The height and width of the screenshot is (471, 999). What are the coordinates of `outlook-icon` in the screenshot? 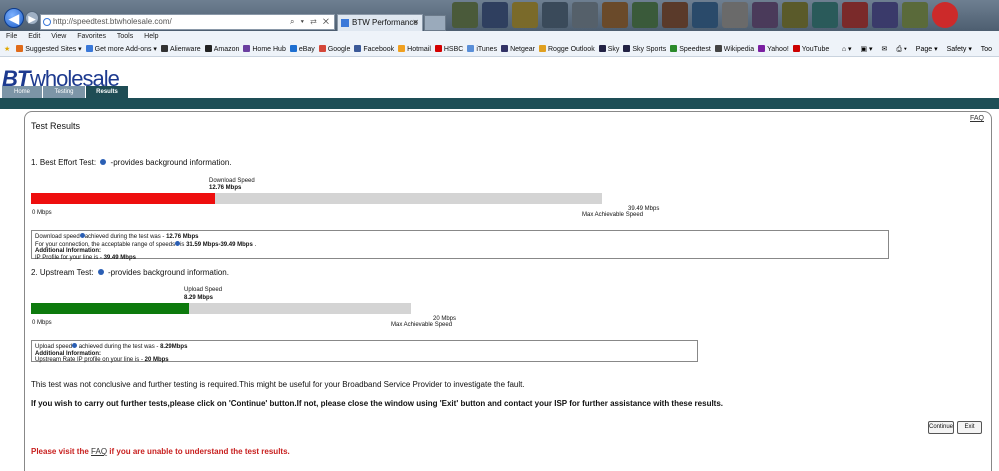 It's located at (542, 48).